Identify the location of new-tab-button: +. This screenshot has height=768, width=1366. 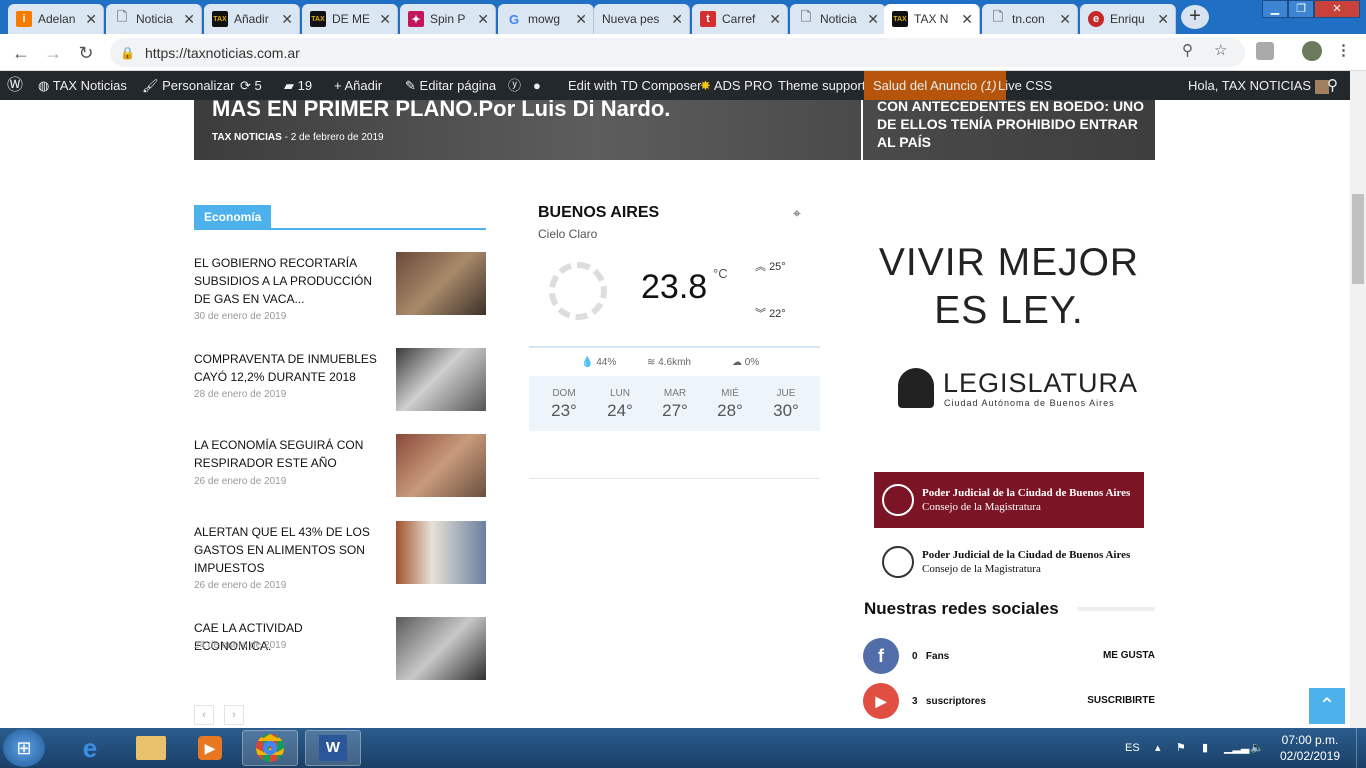
(1195, 17).